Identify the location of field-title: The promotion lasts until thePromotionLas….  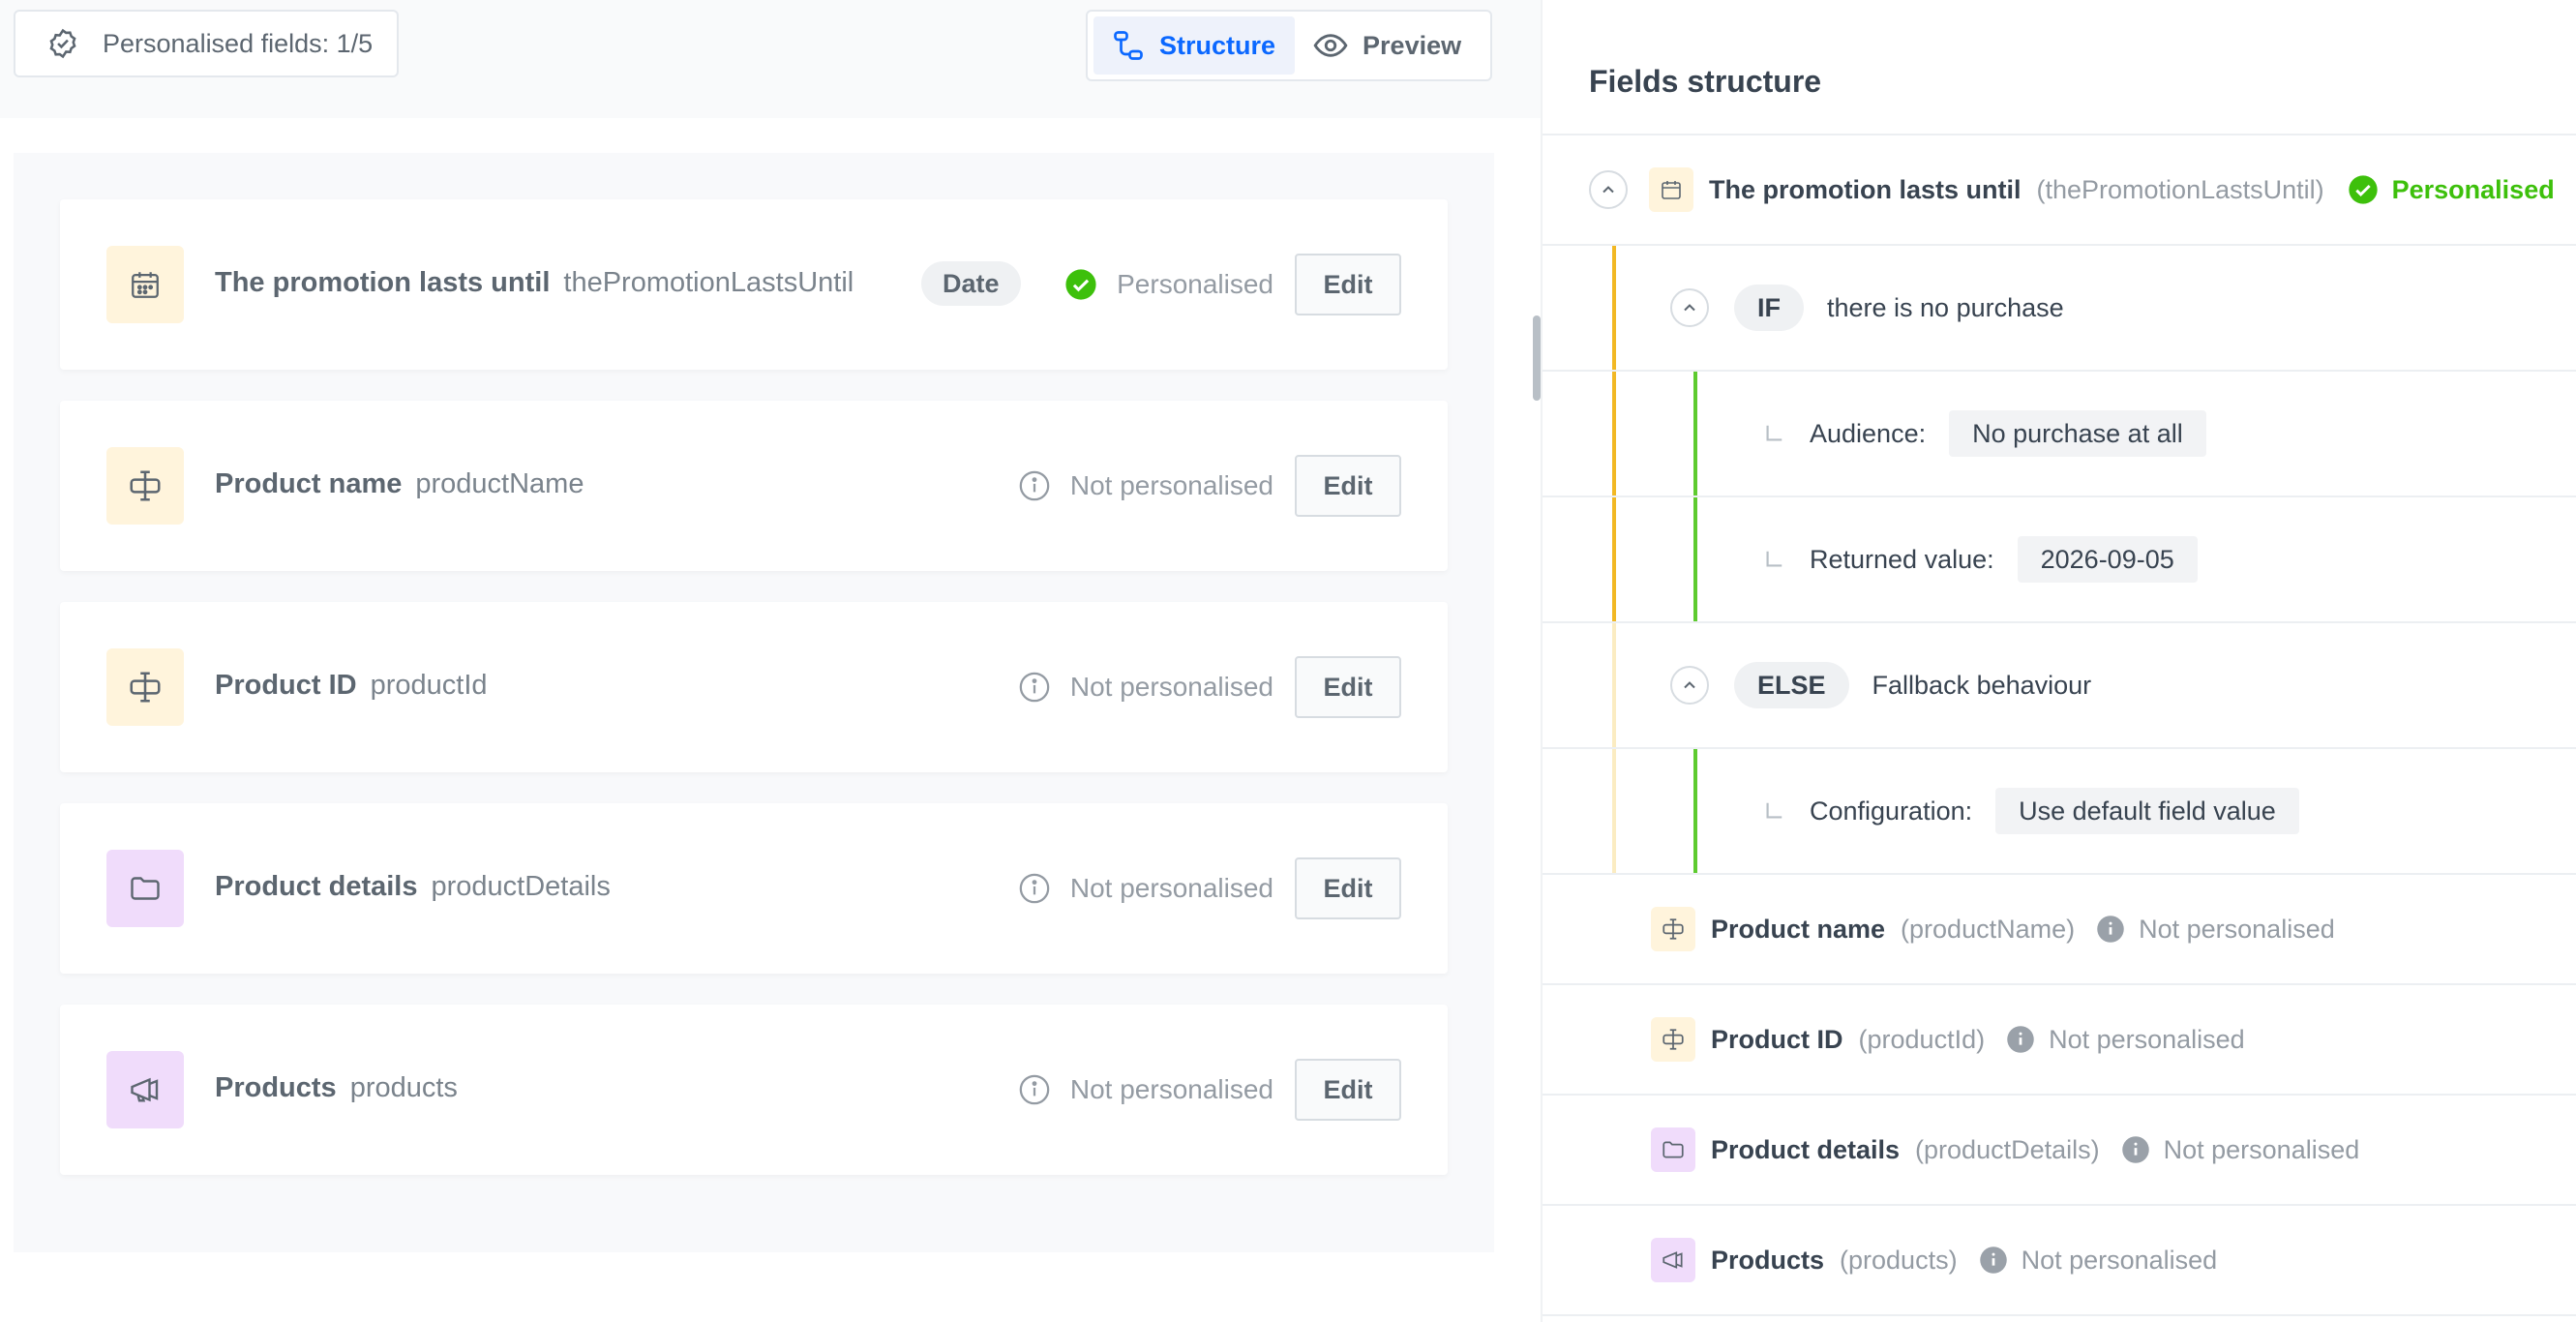
(534, 283).